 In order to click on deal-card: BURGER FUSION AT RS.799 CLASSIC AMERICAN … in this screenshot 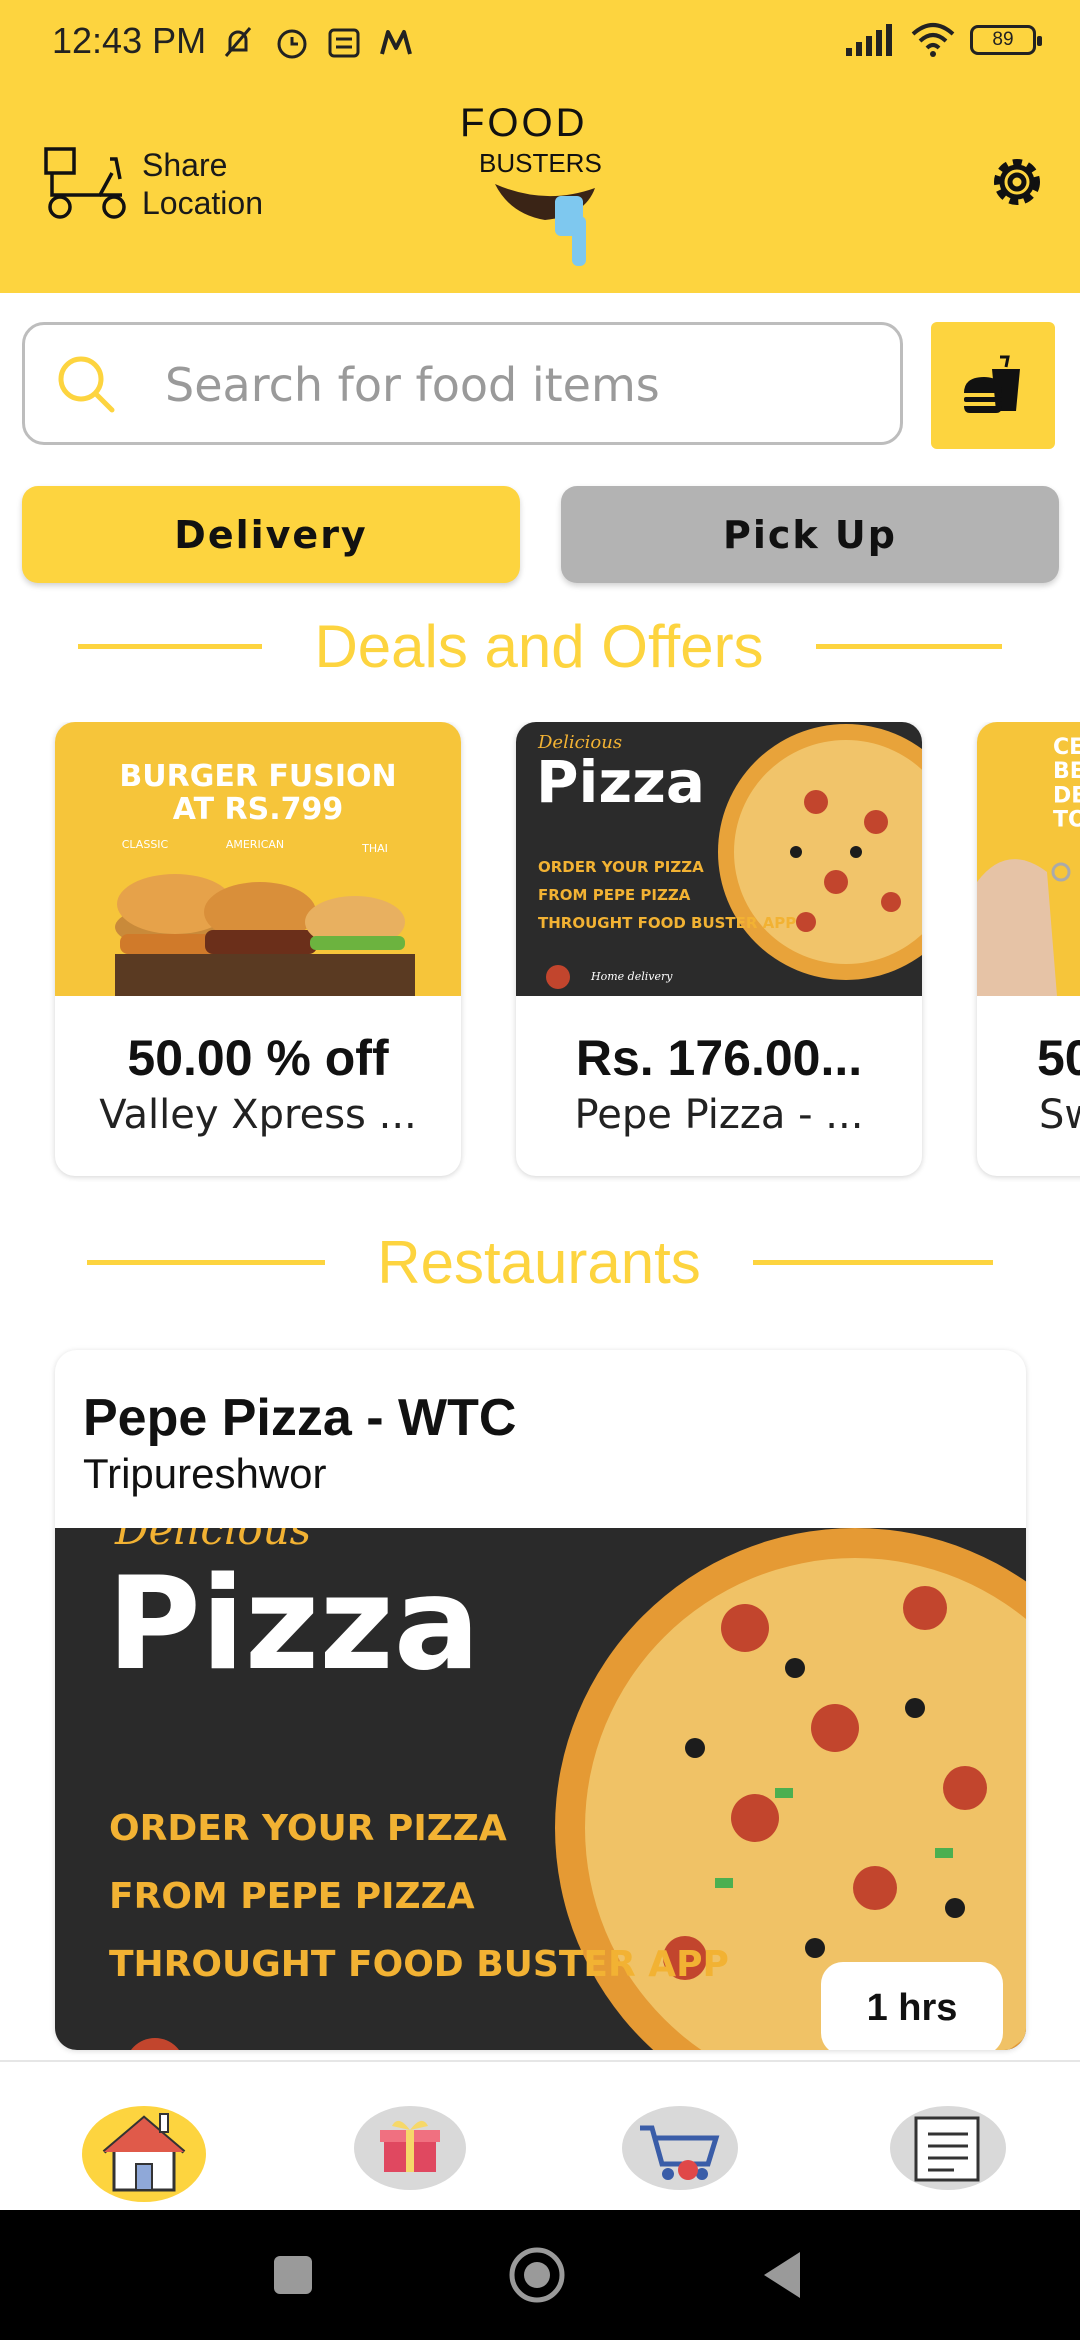, I will do `click(258, 949)`.